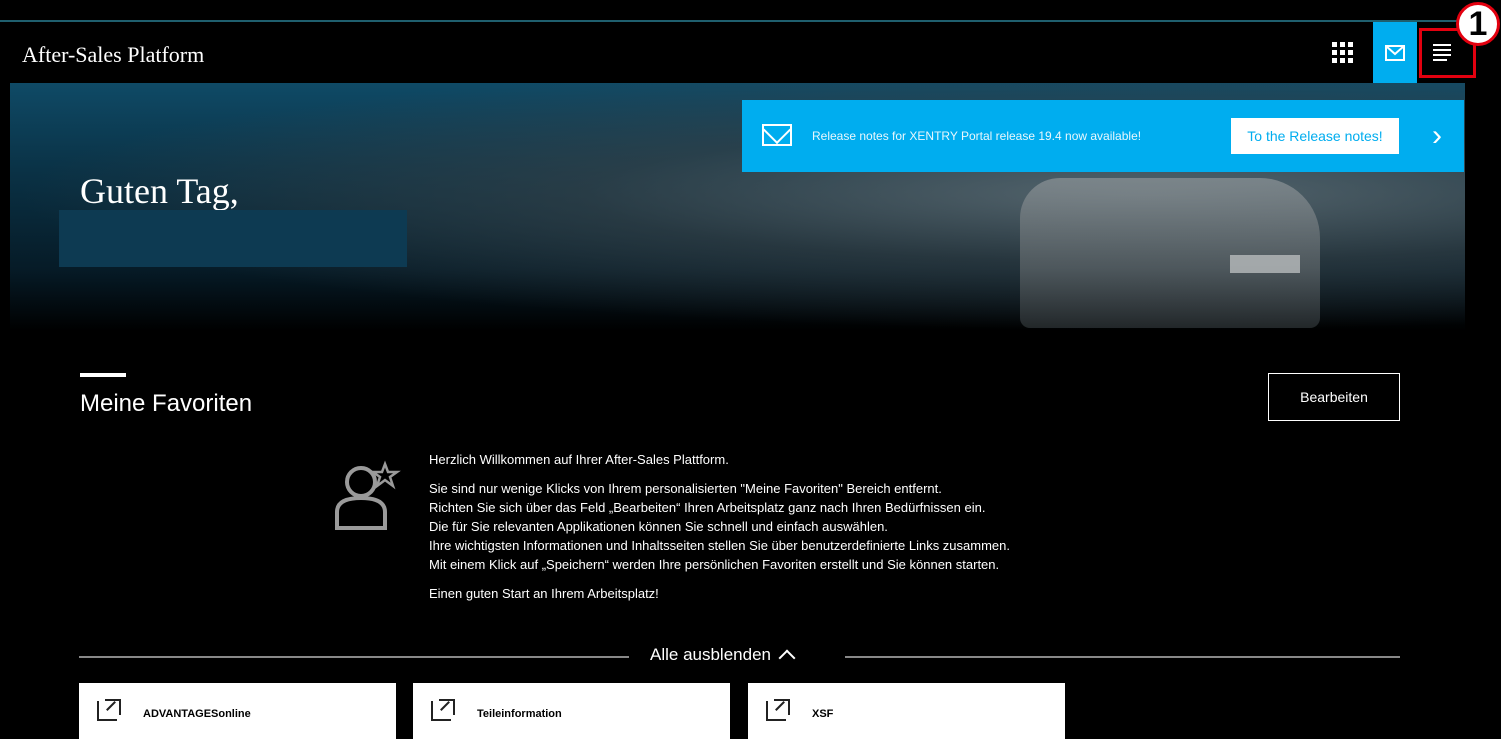 This screenshot has height=739, width=1501. Describe the element at coordinates (519, 714) in the screenshot. I see `tile-label: Teileinformation` at that location.